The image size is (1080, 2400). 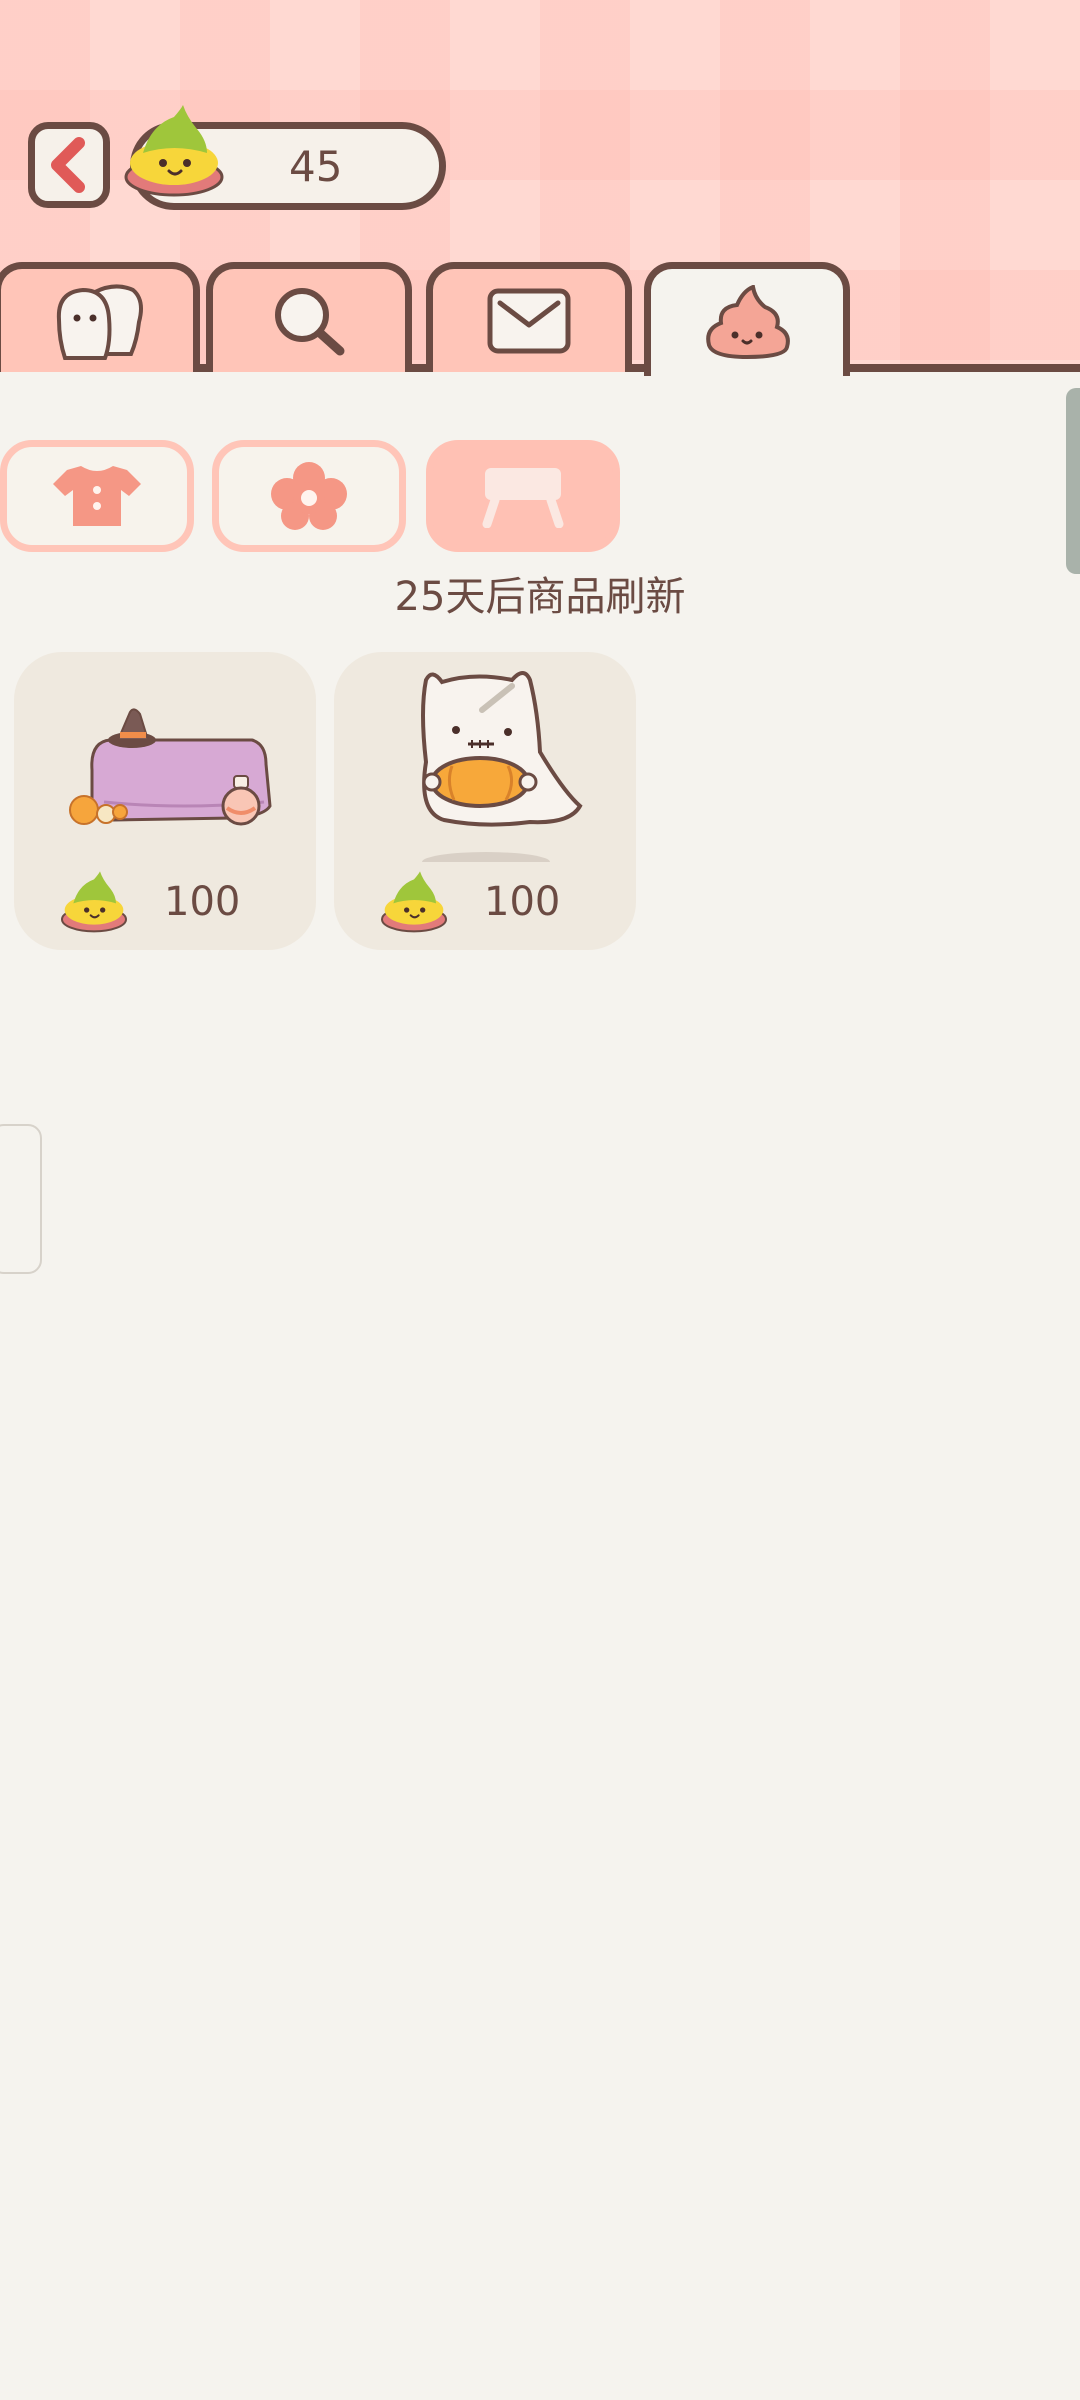 What do you see at coordinates (21, 1199) in the screenshot?
I see `left-drawer-handle` at bounding box center [21, 1199].